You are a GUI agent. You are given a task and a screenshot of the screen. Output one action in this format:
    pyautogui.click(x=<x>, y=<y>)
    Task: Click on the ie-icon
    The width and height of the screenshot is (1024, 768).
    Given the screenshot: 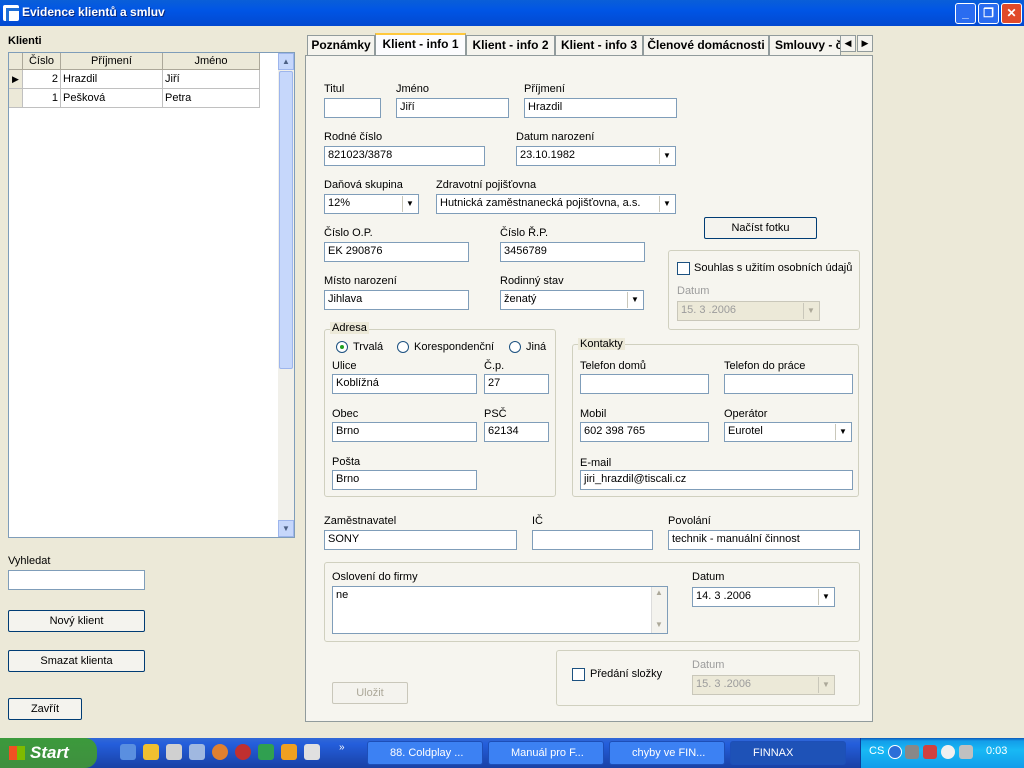 What is the action you would take?
    pyautogui.click(x=128, y=752)
    